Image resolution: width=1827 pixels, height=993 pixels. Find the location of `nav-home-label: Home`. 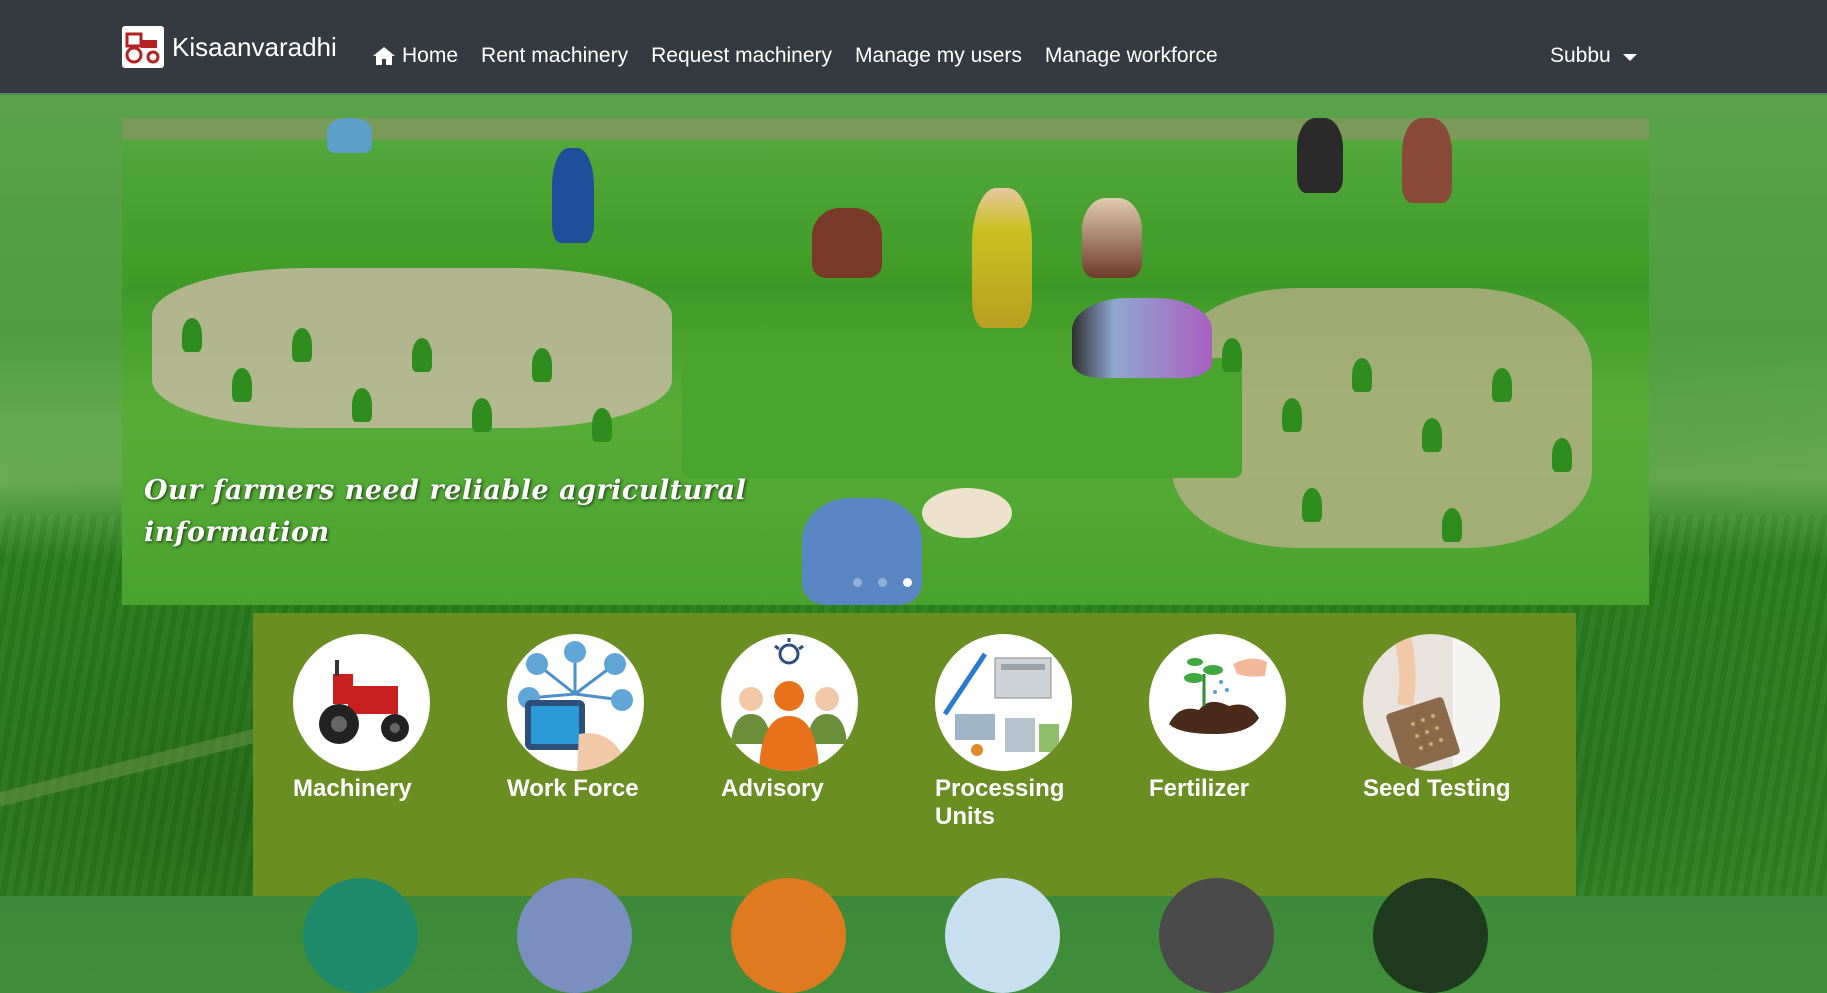

nav-home-label: Home is located at coordinates (430, 55).